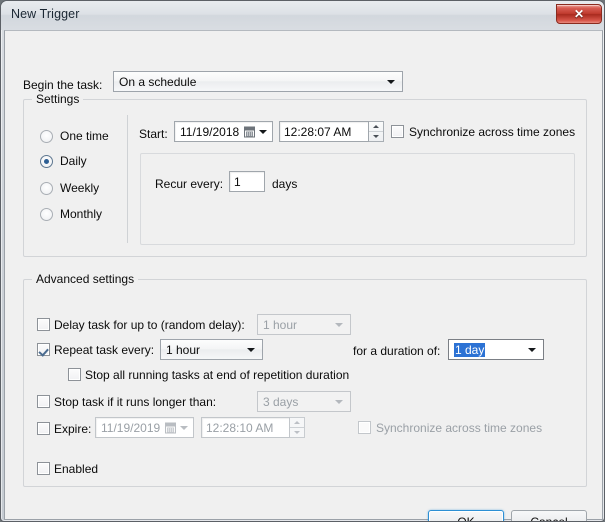 This screenshot has height=522, width=605. I want to click on duration-combo-value: 1 day, so click(470, 349).